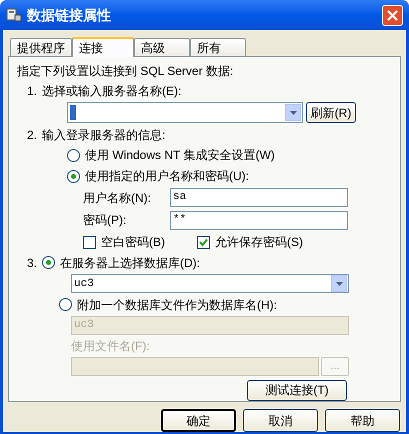 This screenshot has height=434, width=409. I want to click on intro-text: 指定下列设置以连接到 SQL Server 数据:, so click(125, 71).